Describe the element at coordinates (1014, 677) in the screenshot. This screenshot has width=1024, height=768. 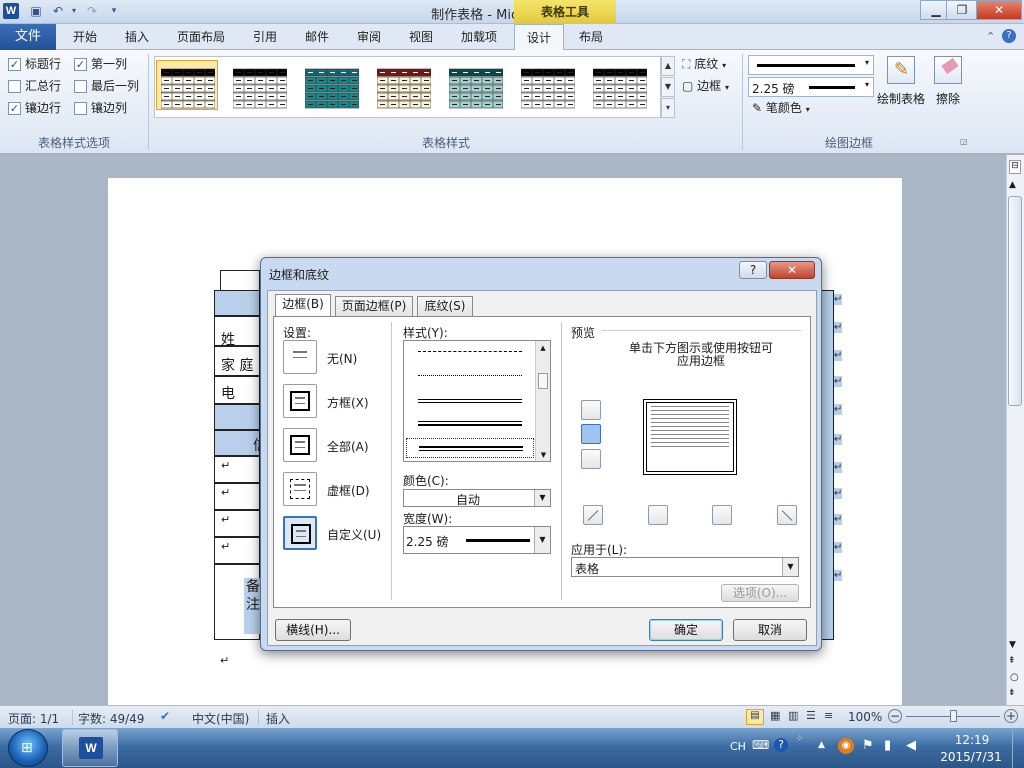
I see `browse-object-icon: ○` at that location.